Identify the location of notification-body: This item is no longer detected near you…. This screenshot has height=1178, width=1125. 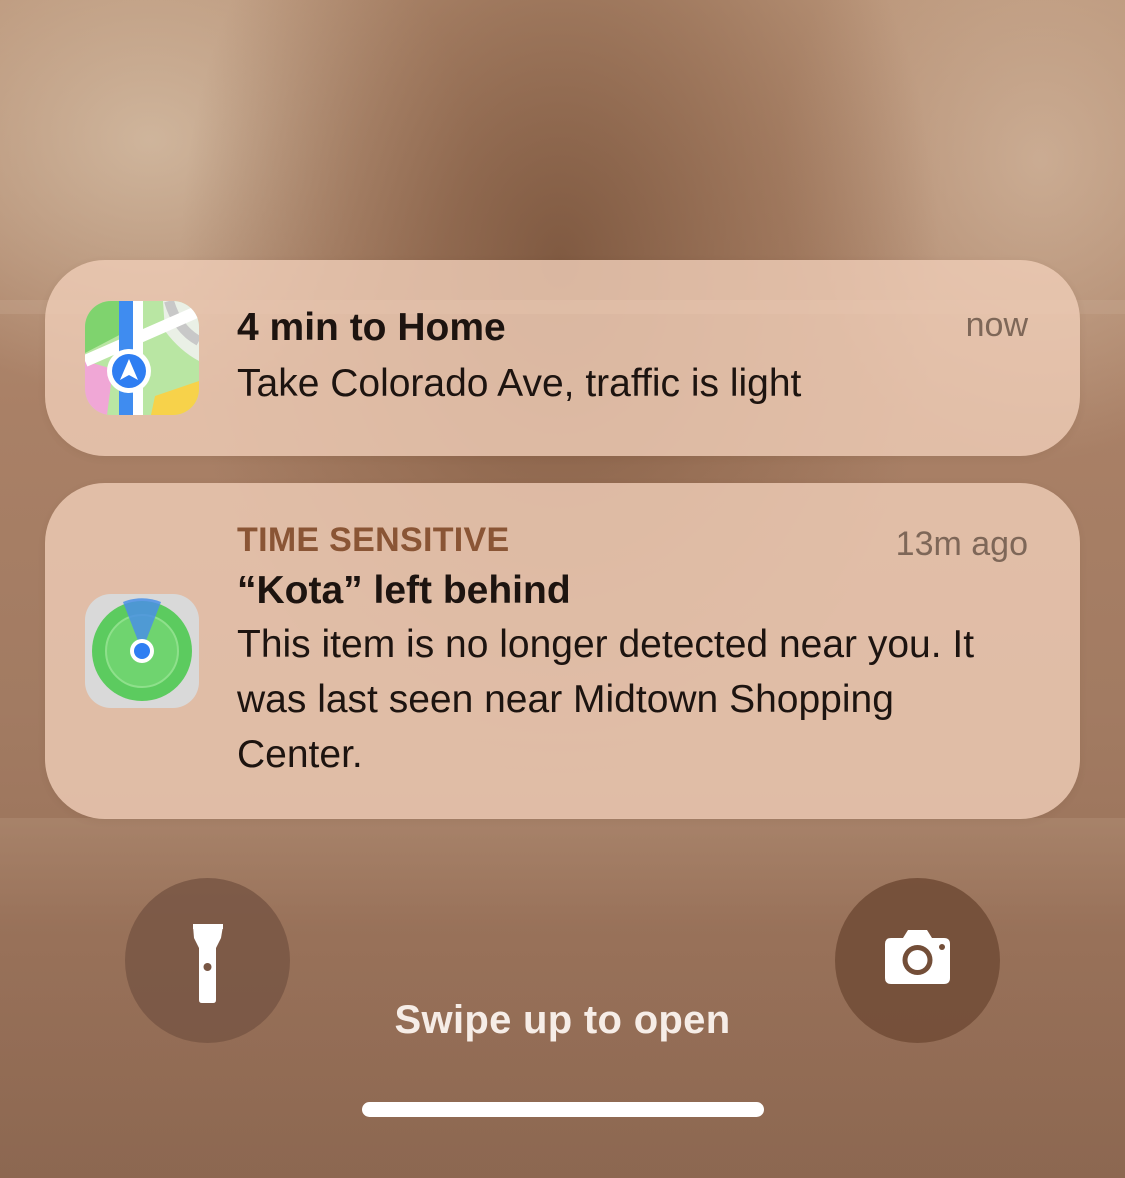
(606, 699).